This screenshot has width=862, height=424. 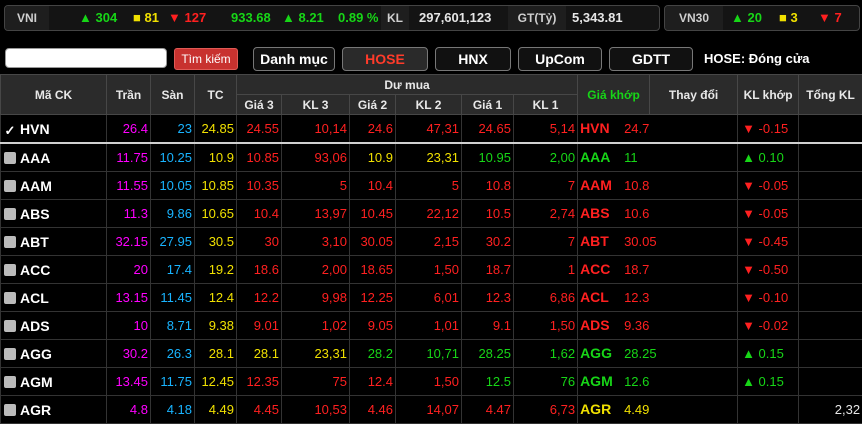 I want to click on header-symbol: Mã CK, so click(x=54, y=95).